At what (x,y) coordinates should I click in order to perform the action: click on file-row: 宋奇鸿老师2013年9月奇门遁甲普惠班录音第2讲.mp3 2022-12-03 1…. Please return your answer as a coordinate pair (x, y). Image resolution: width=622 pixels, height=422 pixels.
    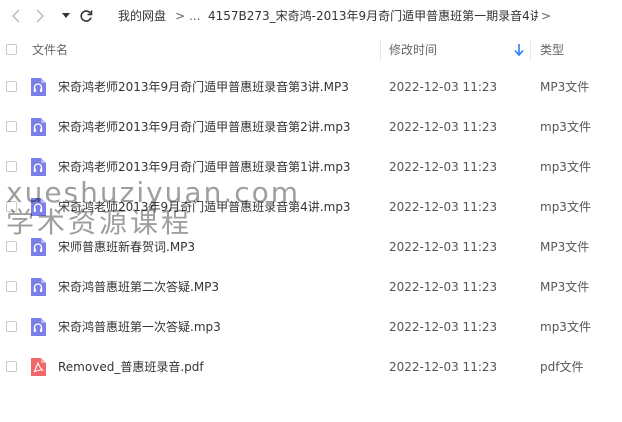
    Looking at the image, I should click on (311, 127).